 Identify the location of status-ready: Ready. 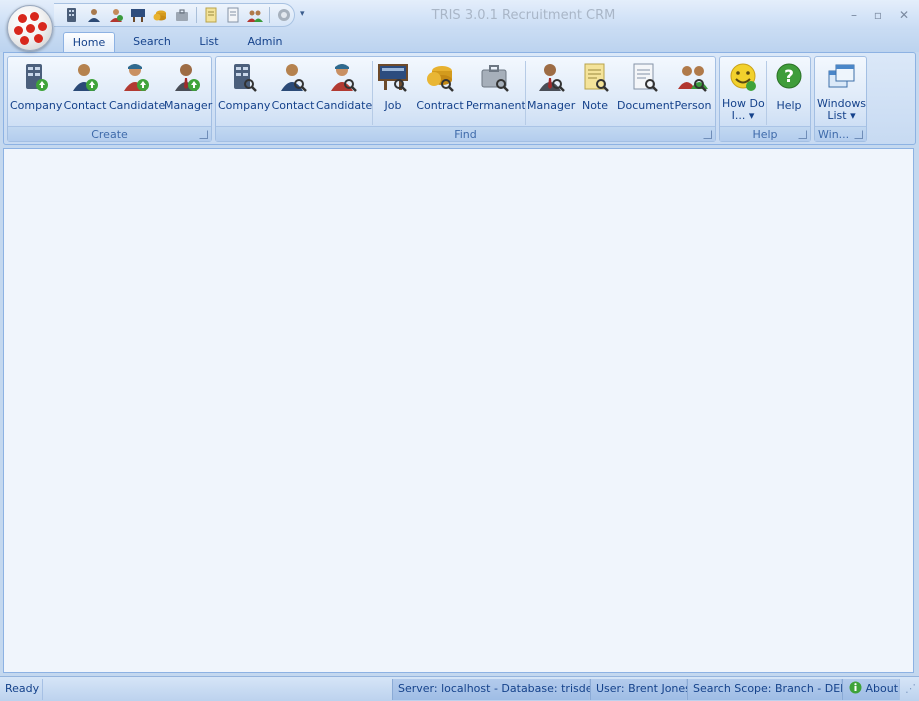
(21, 689).